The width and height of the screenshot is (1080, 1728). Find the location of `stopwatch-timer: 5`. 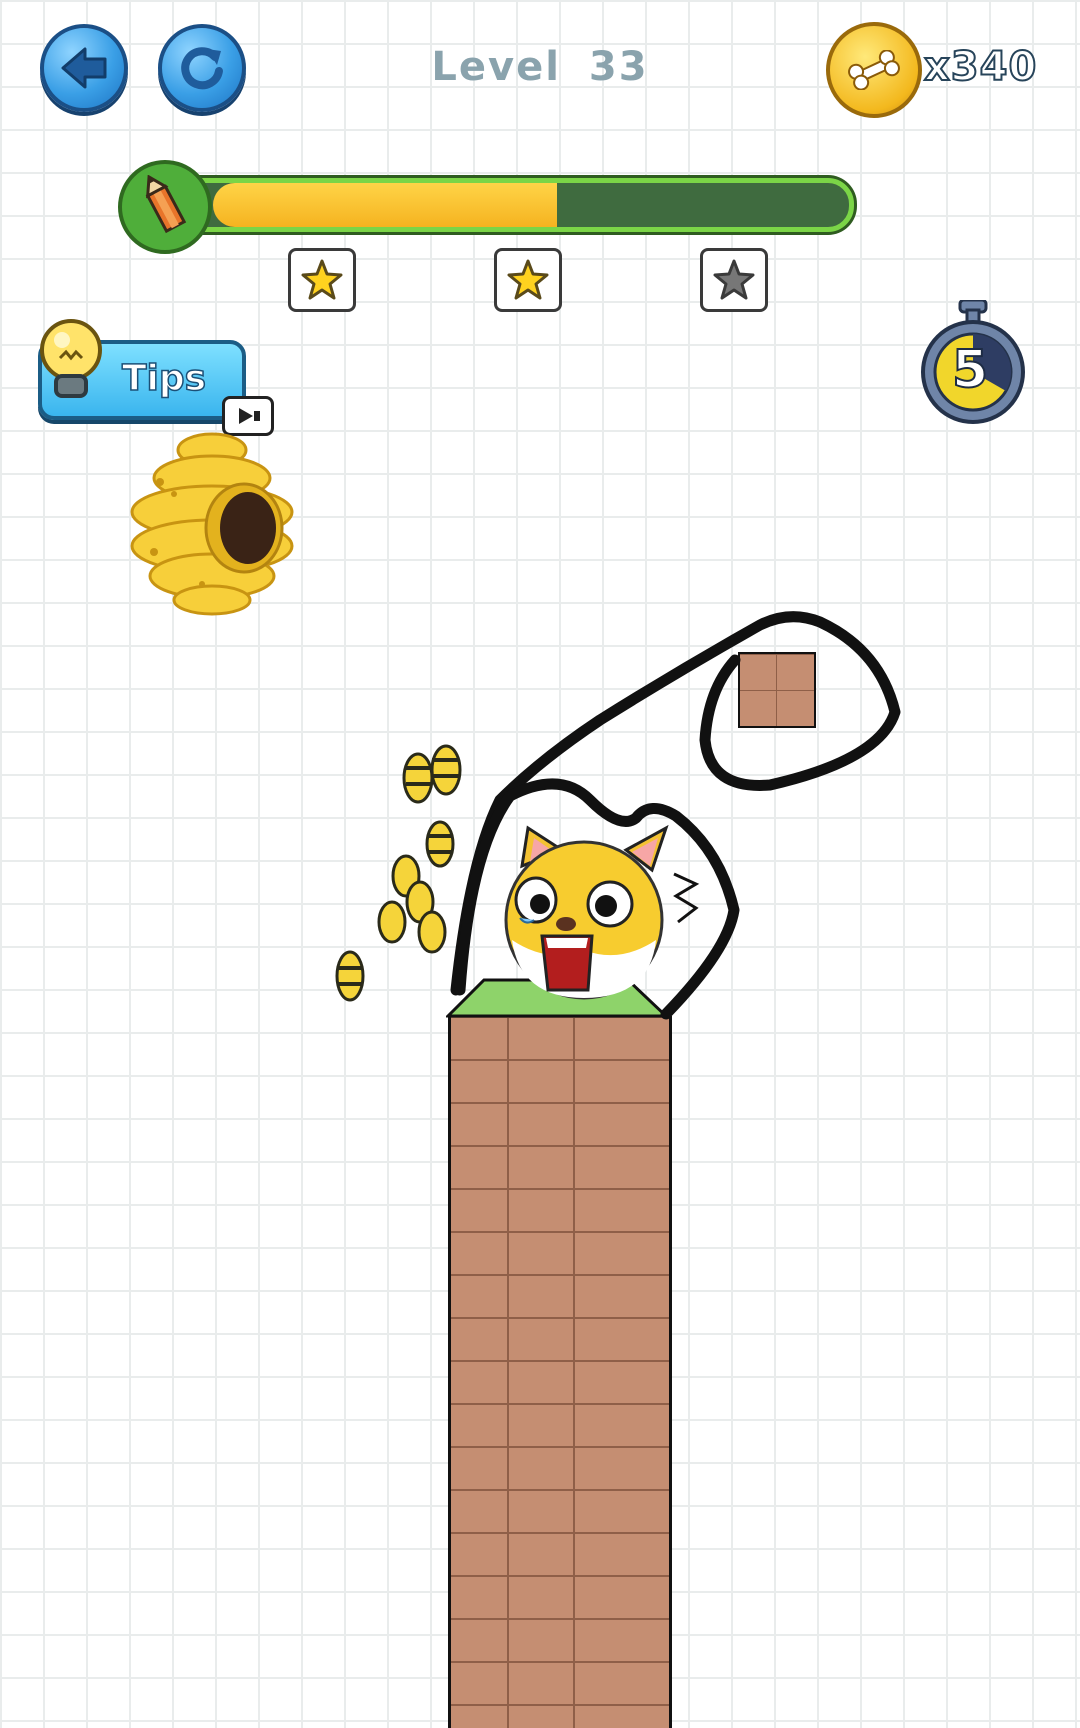

stopwatch-timer: 5 is located at coordinates (973, 365).